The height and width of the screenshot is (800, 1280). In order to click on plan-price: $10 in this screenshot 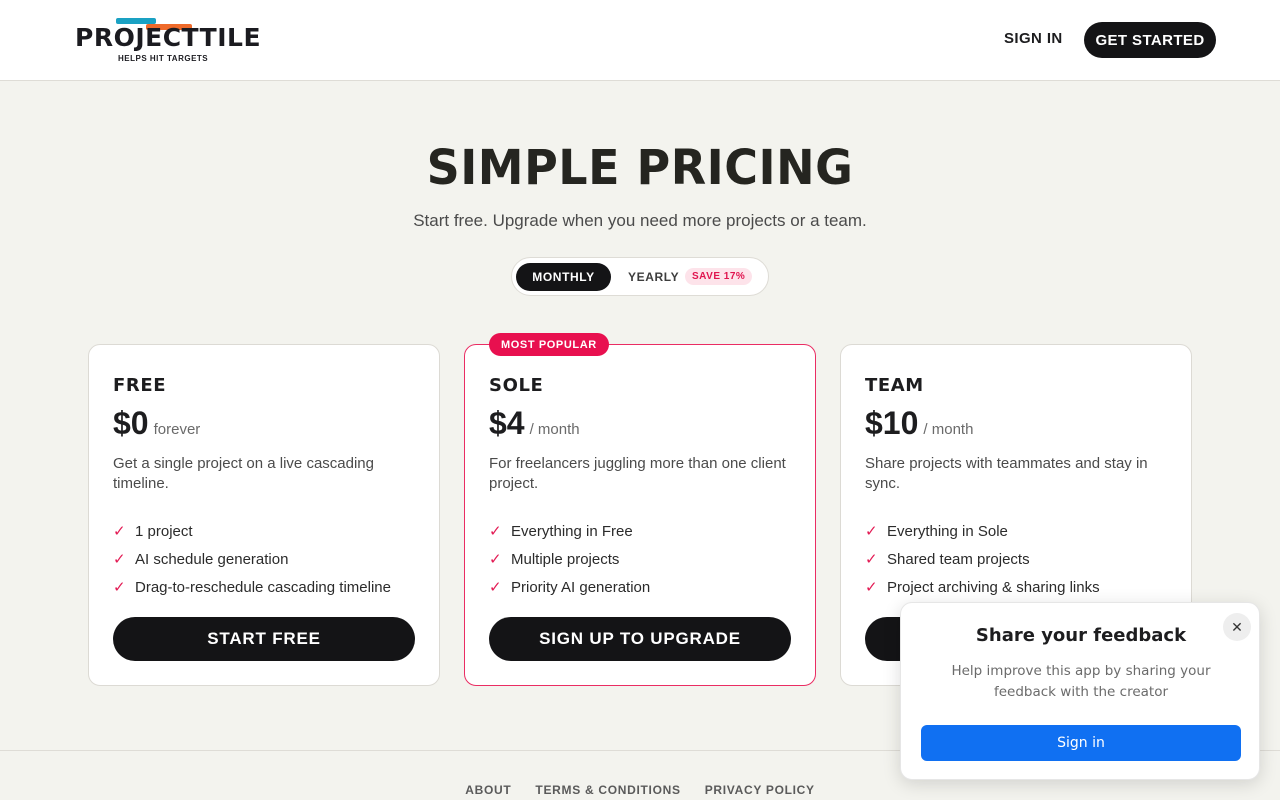, I will do `click(892, 423)`.